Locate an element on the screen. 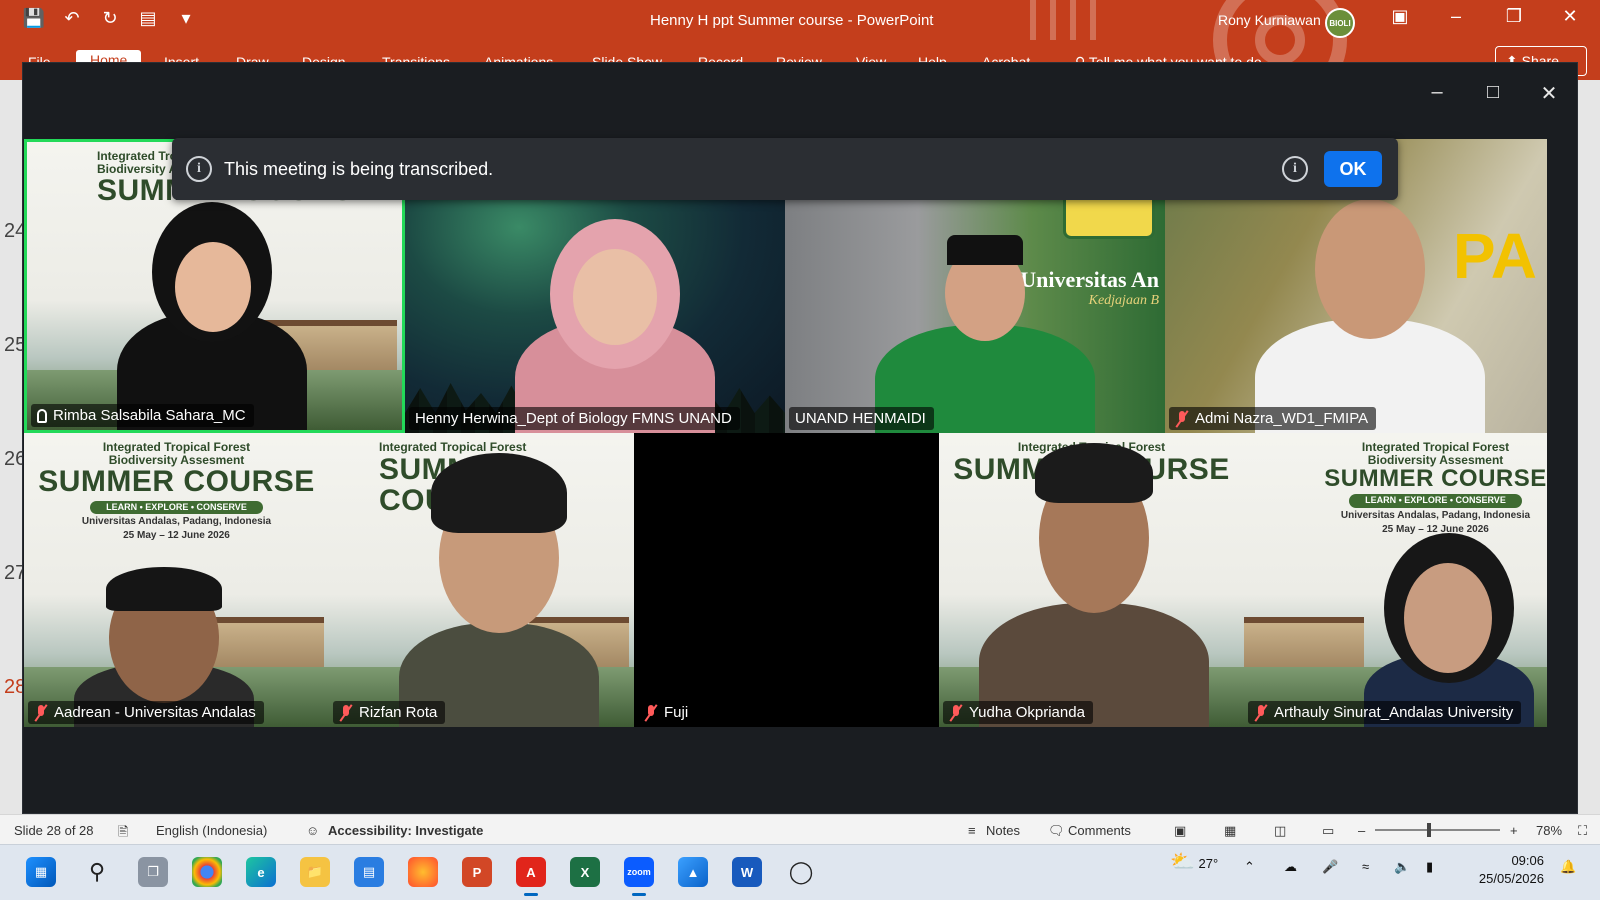 The height and width of the screenshot is (900, 1600). search-icon: ⚲ is located at coordinates (97, 872).